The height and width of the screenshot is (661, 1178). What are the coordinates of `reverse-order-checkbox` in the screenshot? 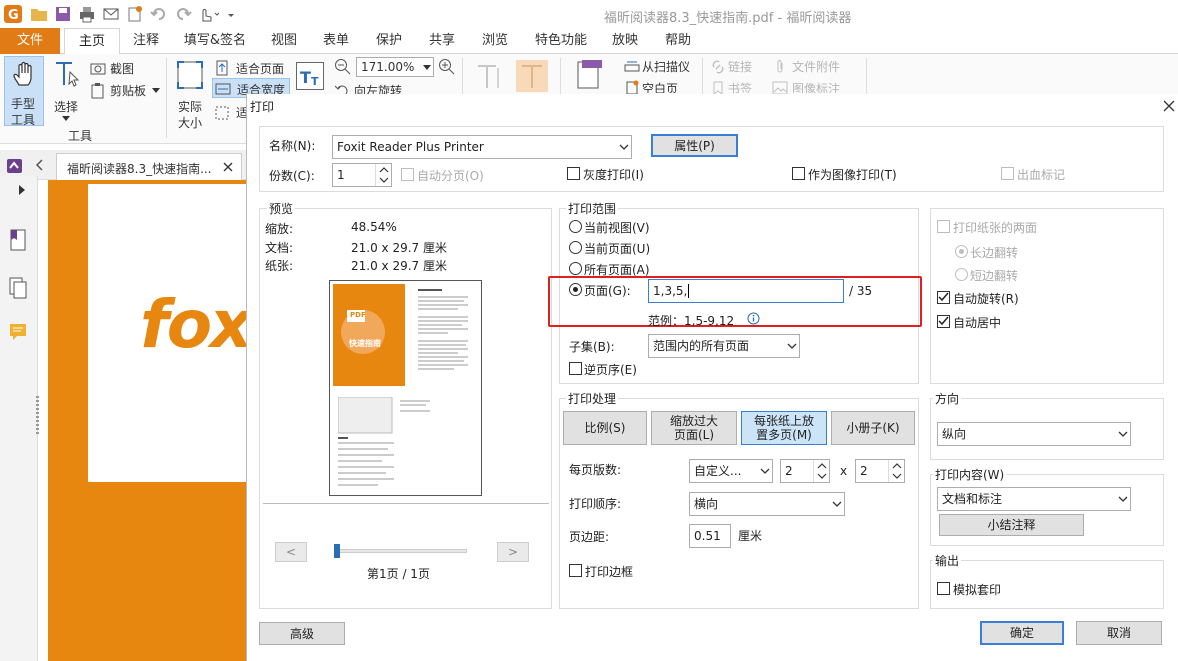 It's located at (575, 368).